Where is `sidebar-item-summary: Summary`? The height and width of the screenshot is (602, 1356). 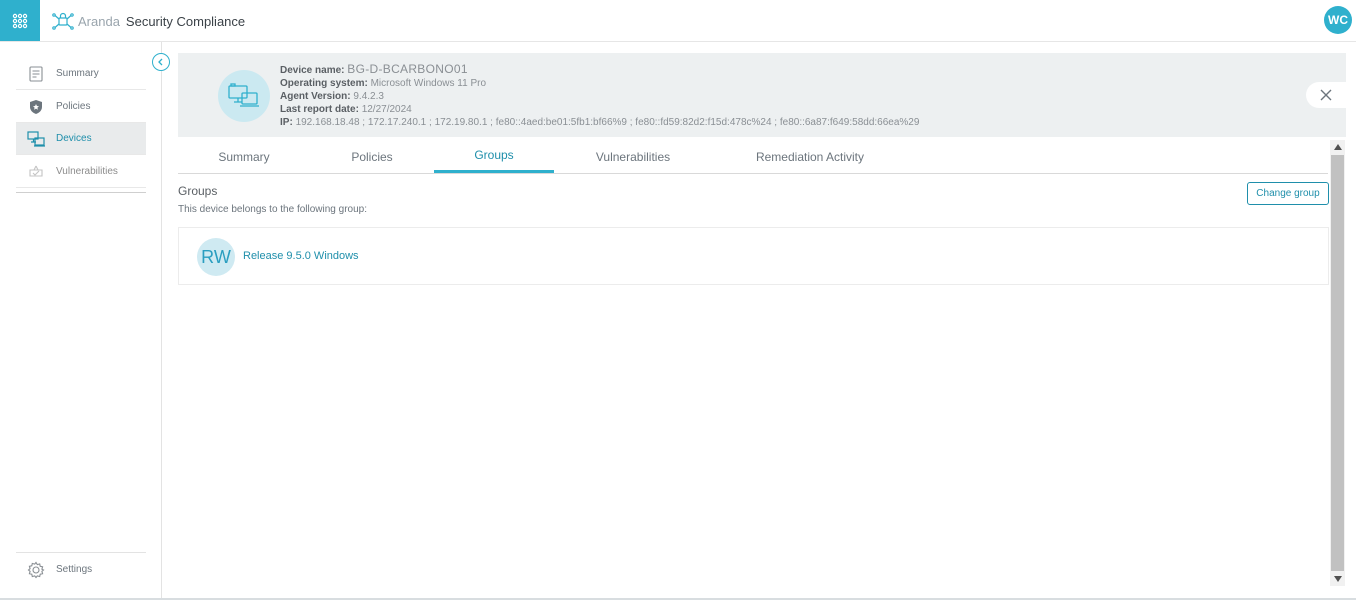
sidebar-item-summary: Summary is located at coordinates (81, 74).